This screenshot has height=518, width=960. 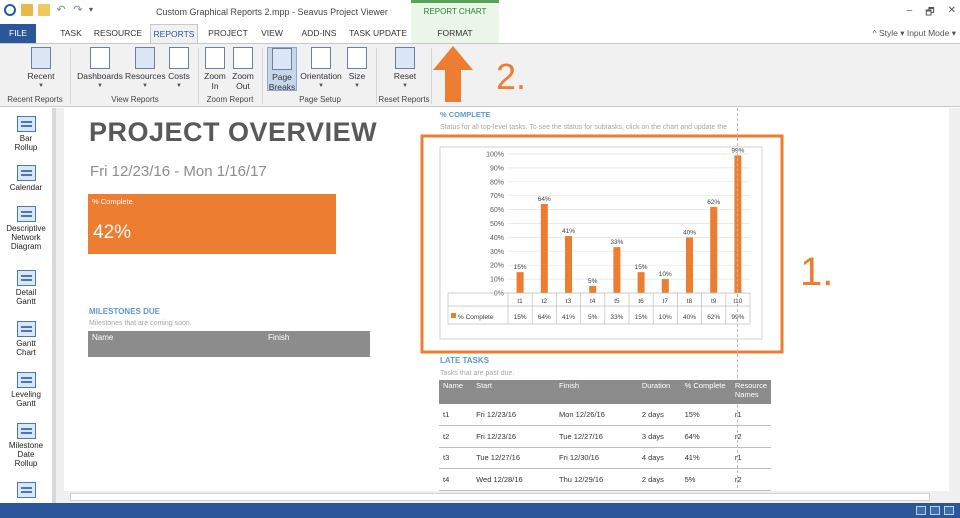 I want to click on tab-view: VIEW, so click(x=272, y=33).